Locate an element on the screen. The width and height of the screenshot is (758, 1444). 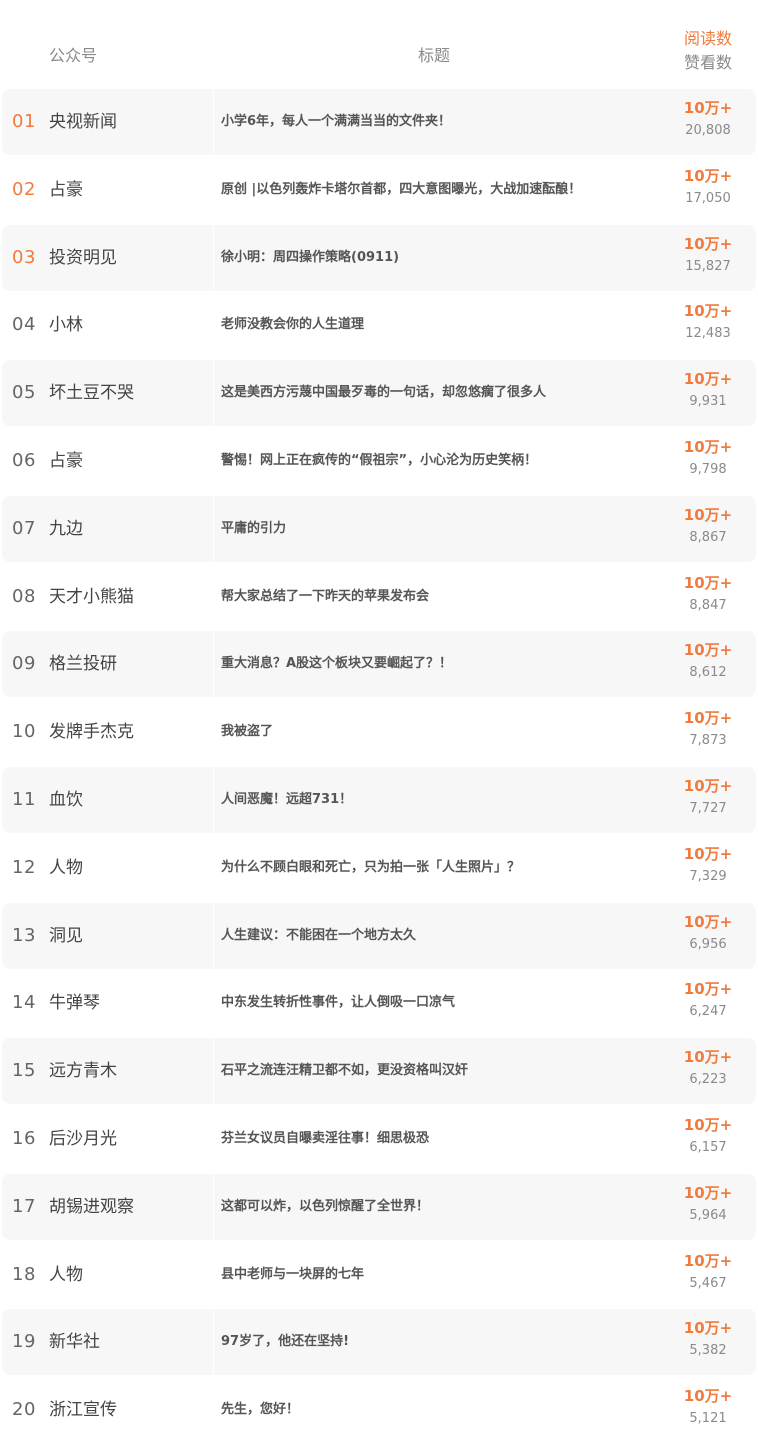
row-account-name: 格兰投研 is located at coordinates (83, 664).